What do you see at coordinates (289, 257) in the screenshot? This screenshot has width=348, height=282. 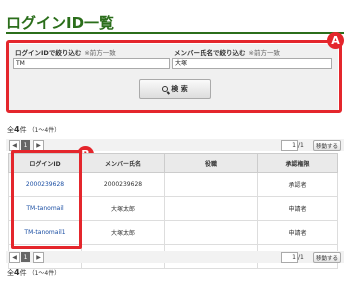 I see `page-number-input-bottom: 1` at bounding box center [289, 257].